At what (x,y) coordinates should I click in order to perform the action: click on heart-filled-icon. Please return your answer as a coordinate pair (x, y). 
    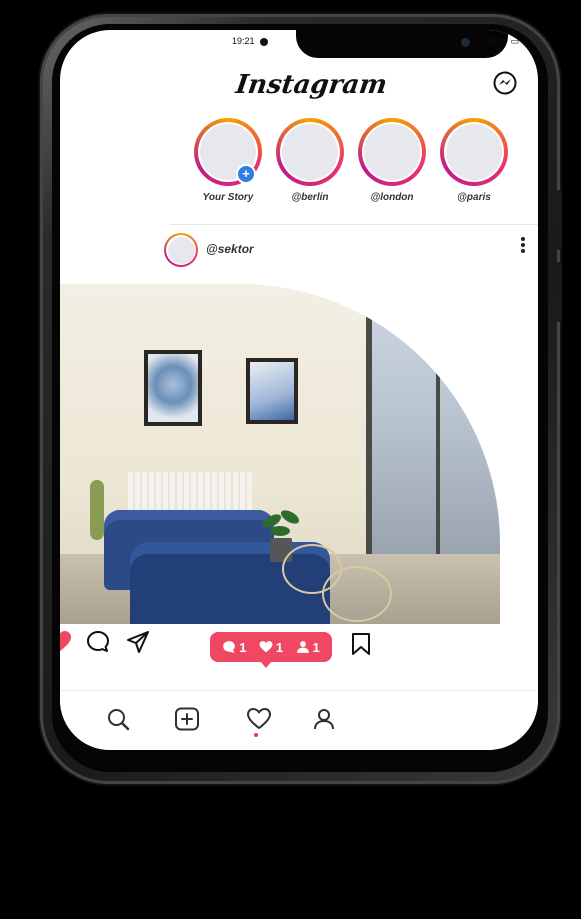
    Looking at the image, I should click on (66, 644).